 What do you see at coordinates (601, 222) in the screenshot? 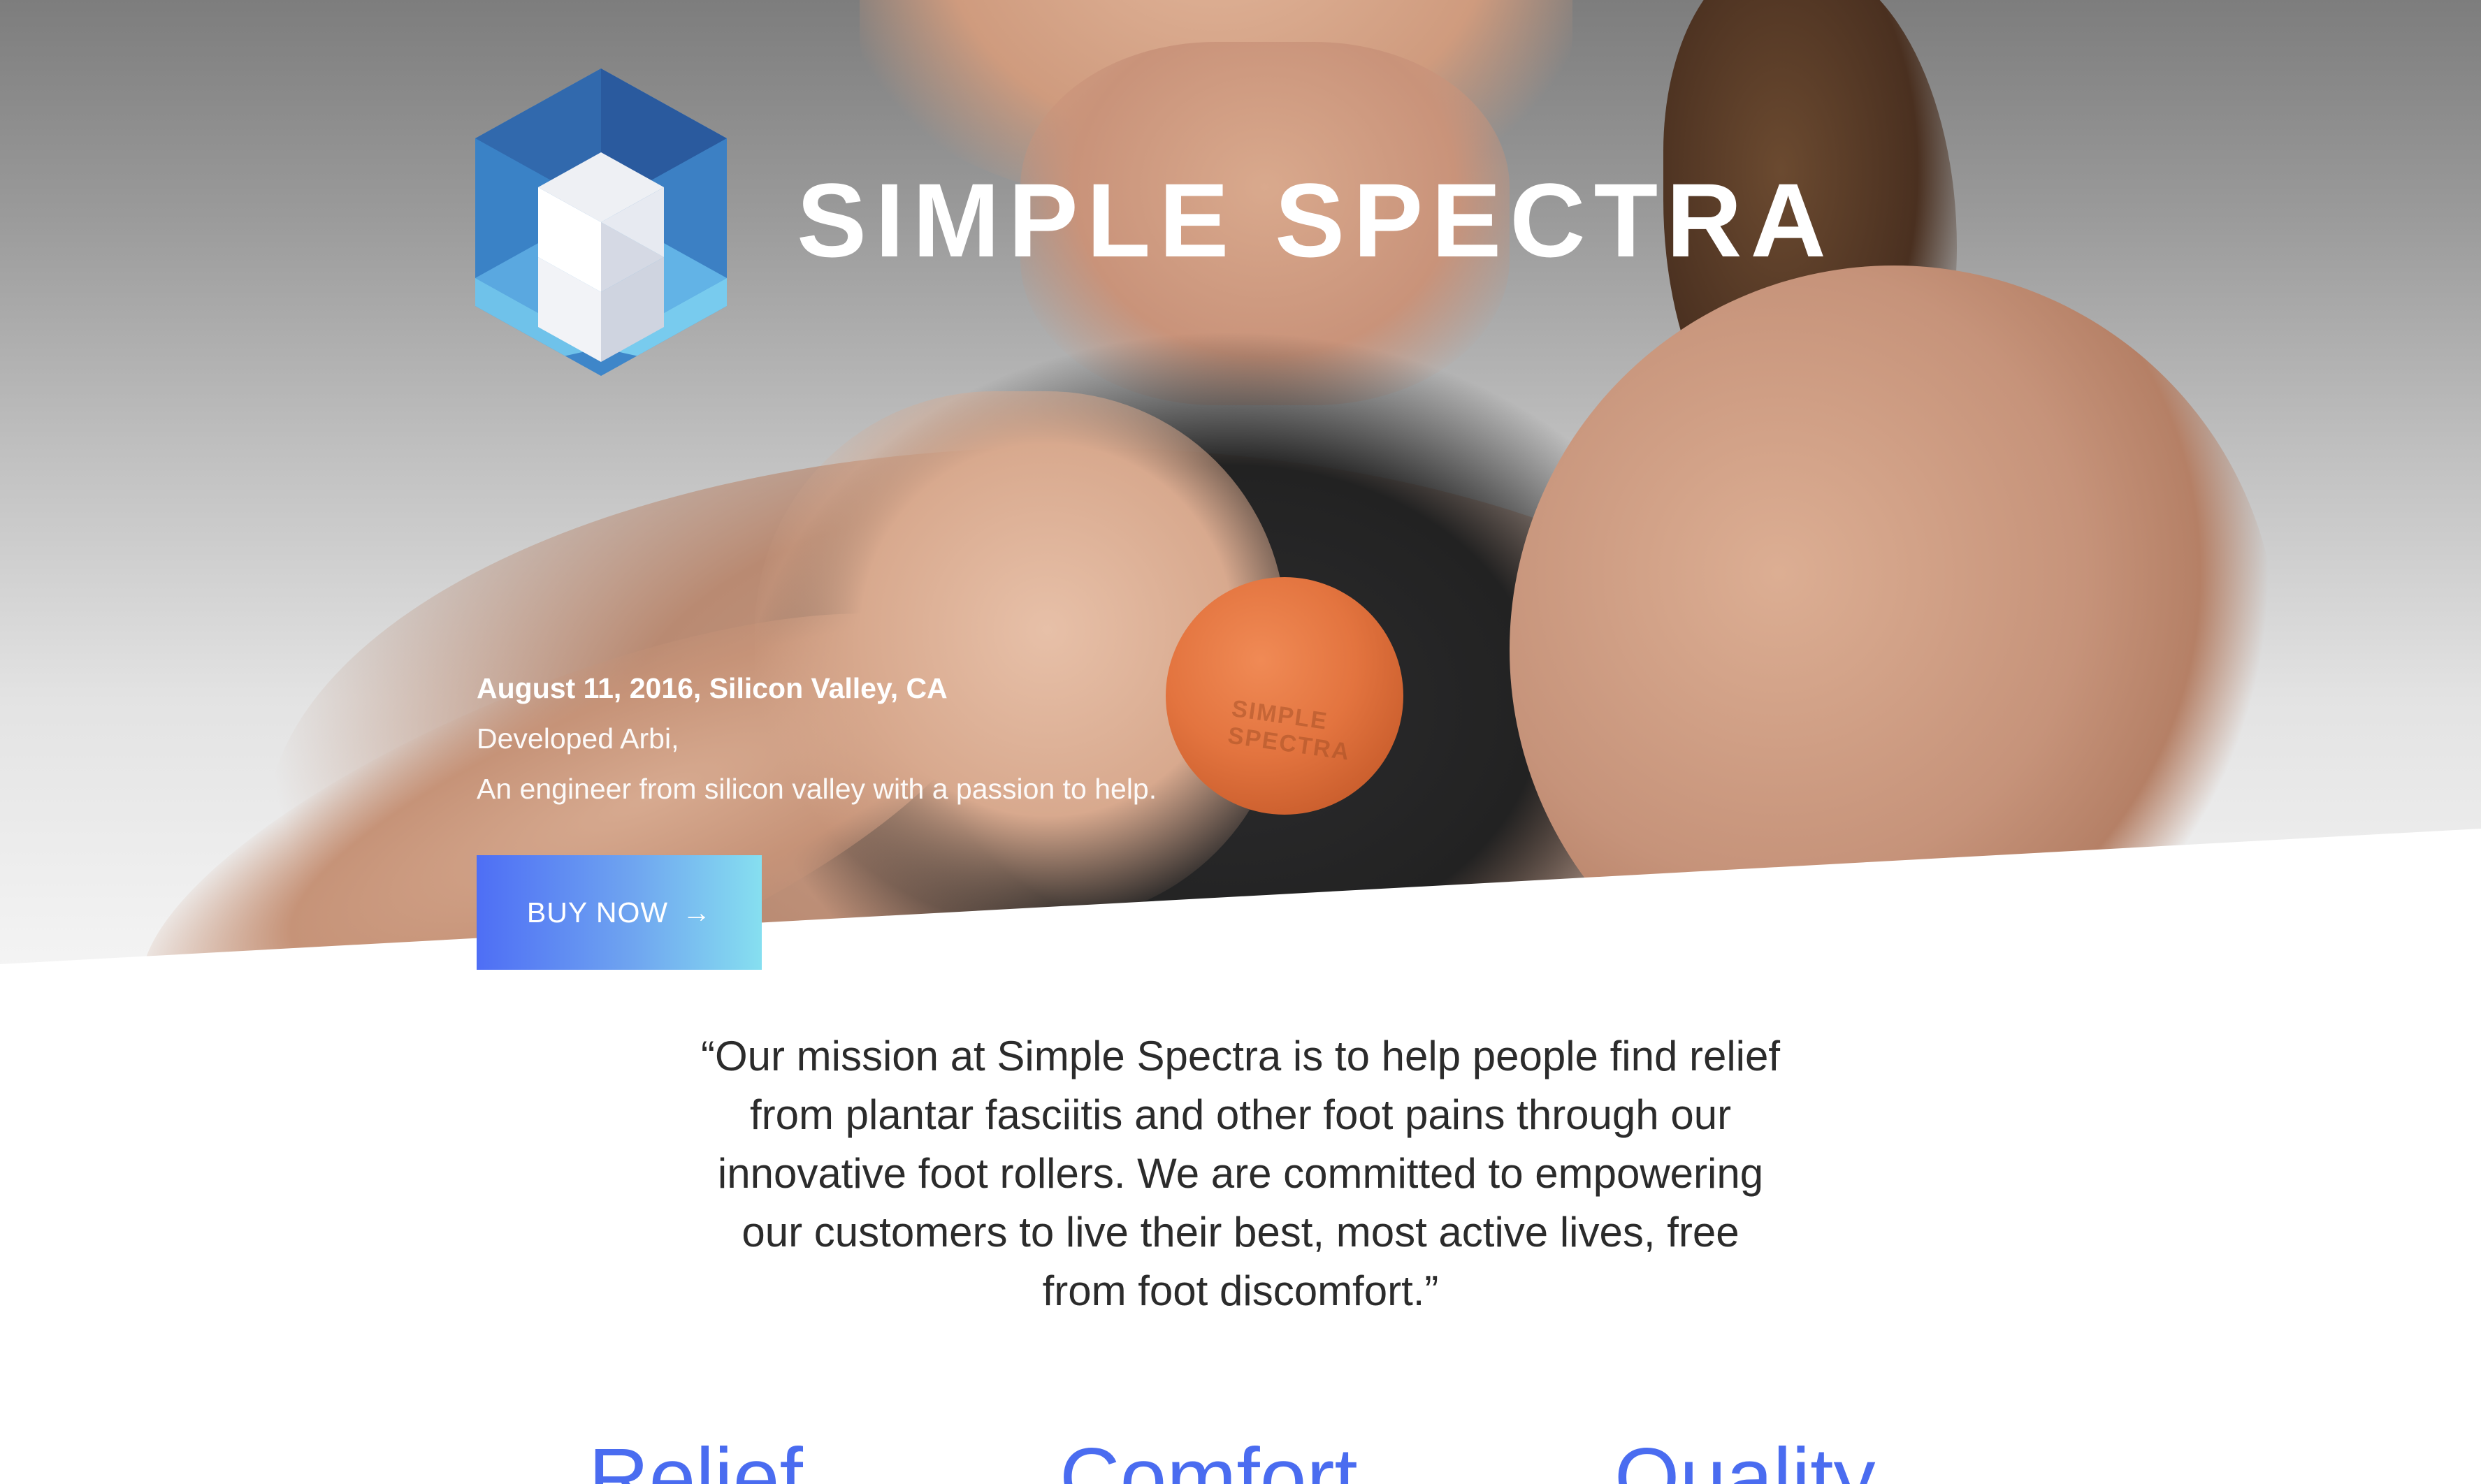
I see `hexagon-s-logo-icon` at bounding box center [601, 222].